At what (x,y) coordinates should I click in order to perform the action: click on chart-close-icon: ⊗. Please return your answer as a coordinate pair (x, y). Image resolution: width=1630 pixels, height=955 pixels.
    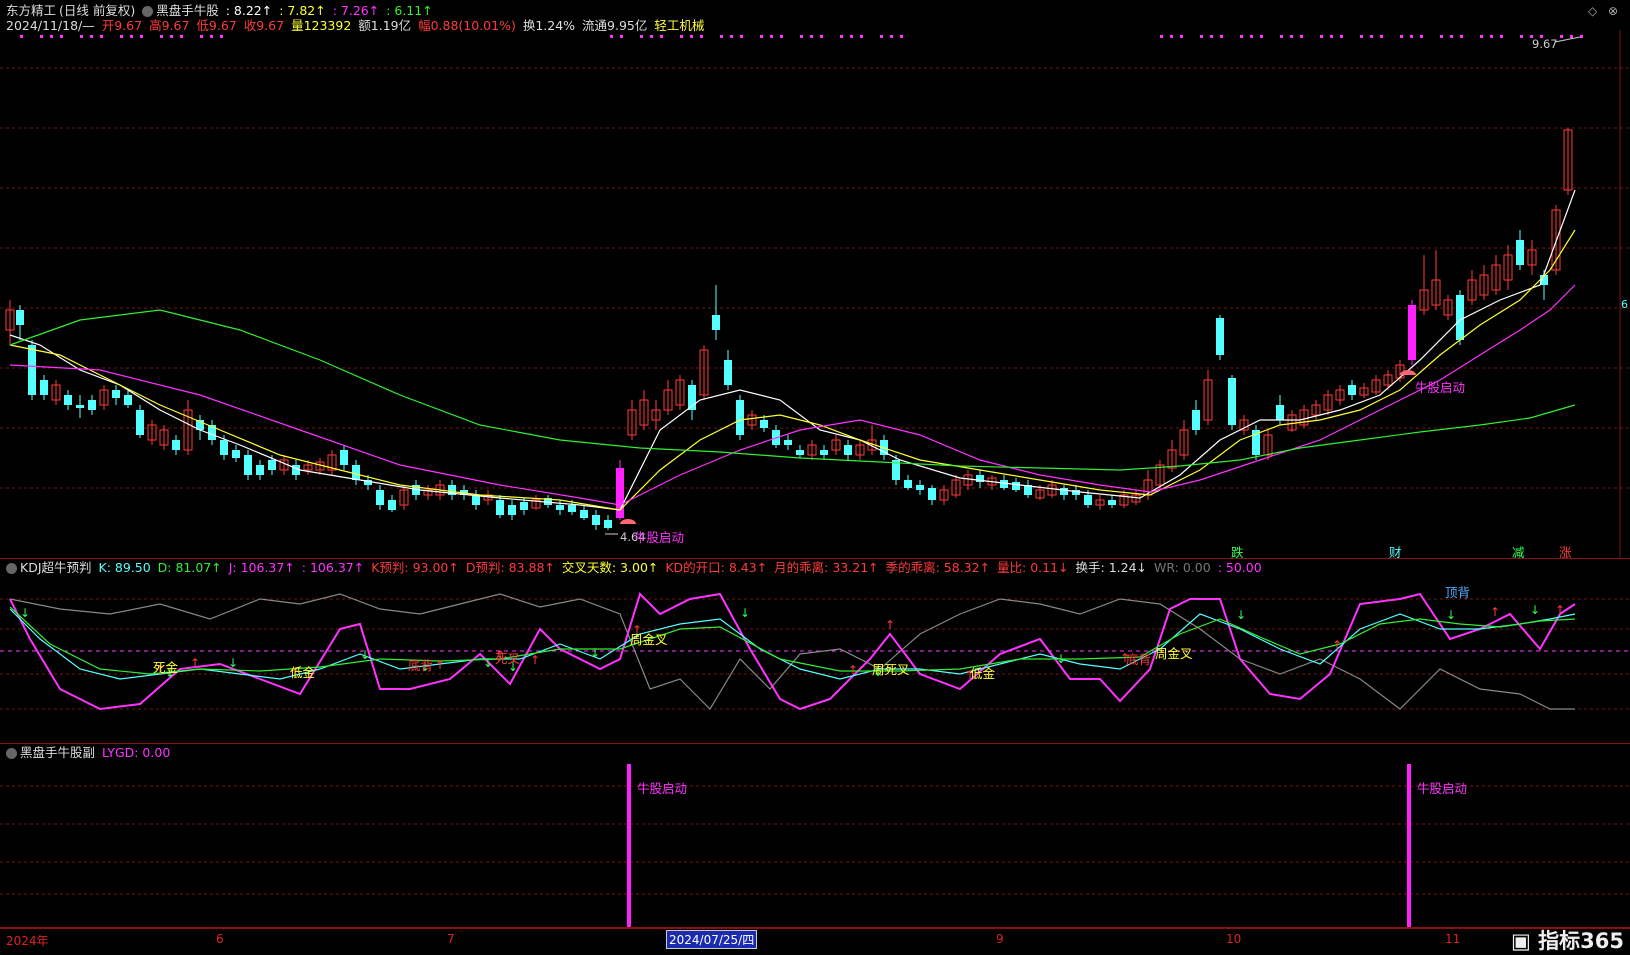
    Looking at the image, I should click on (1613, 11).